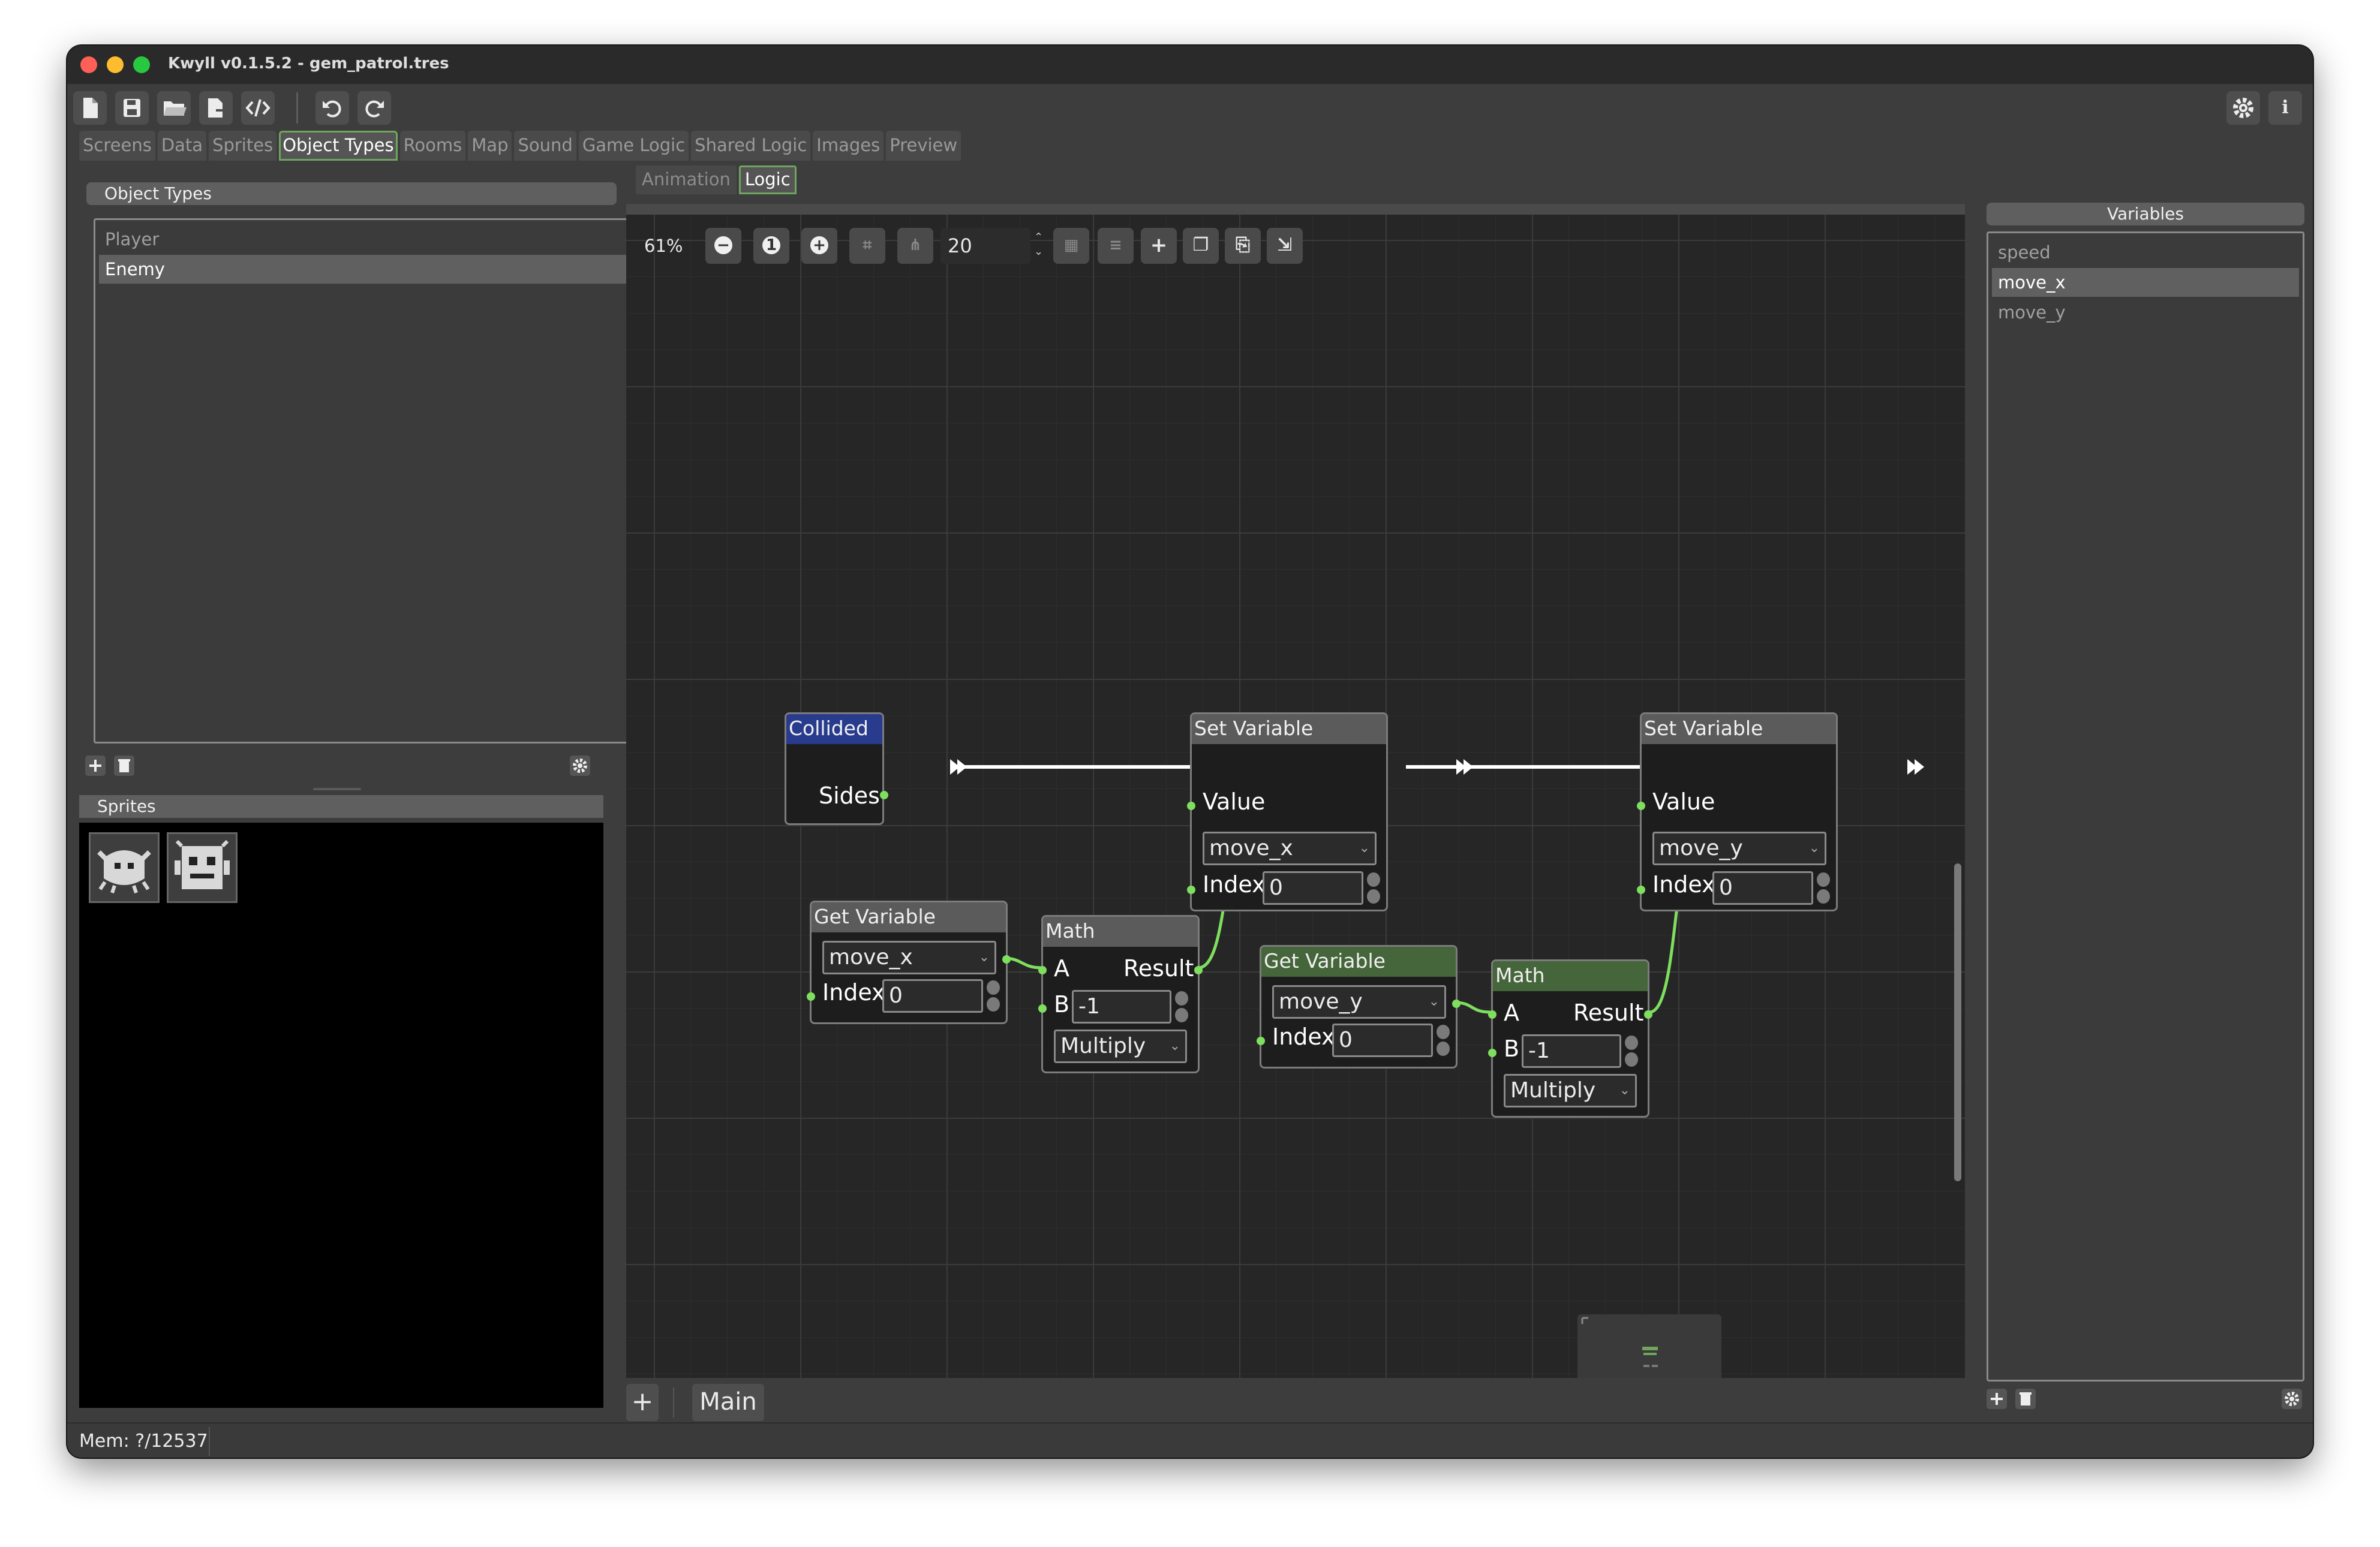 This screenshot has width=2380, height=1547. Describe the element at coordinates (125, 868) in the screenshot. I see `sprite-thumbnail-crab` at that location.